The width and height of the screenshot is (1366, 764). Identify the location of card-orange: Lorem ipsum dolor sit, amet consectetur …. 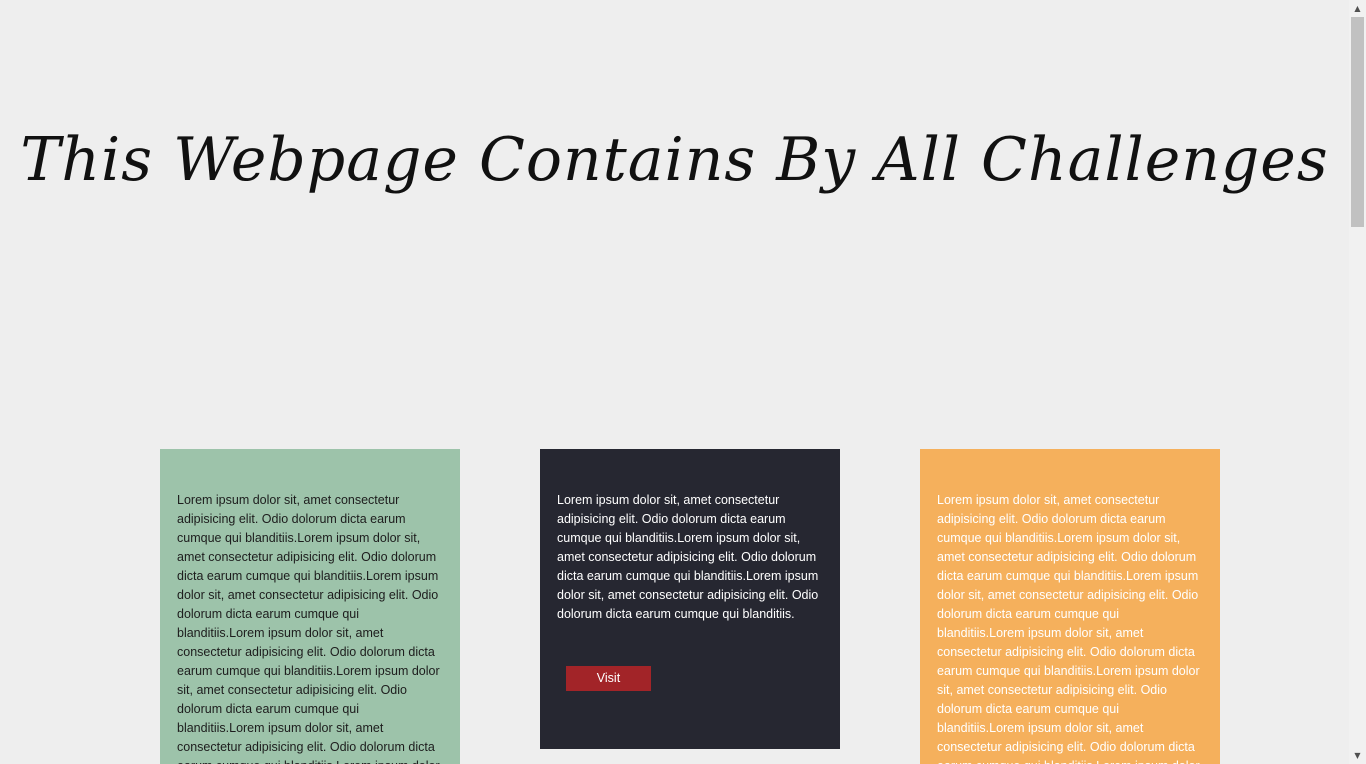
(1070, 606).